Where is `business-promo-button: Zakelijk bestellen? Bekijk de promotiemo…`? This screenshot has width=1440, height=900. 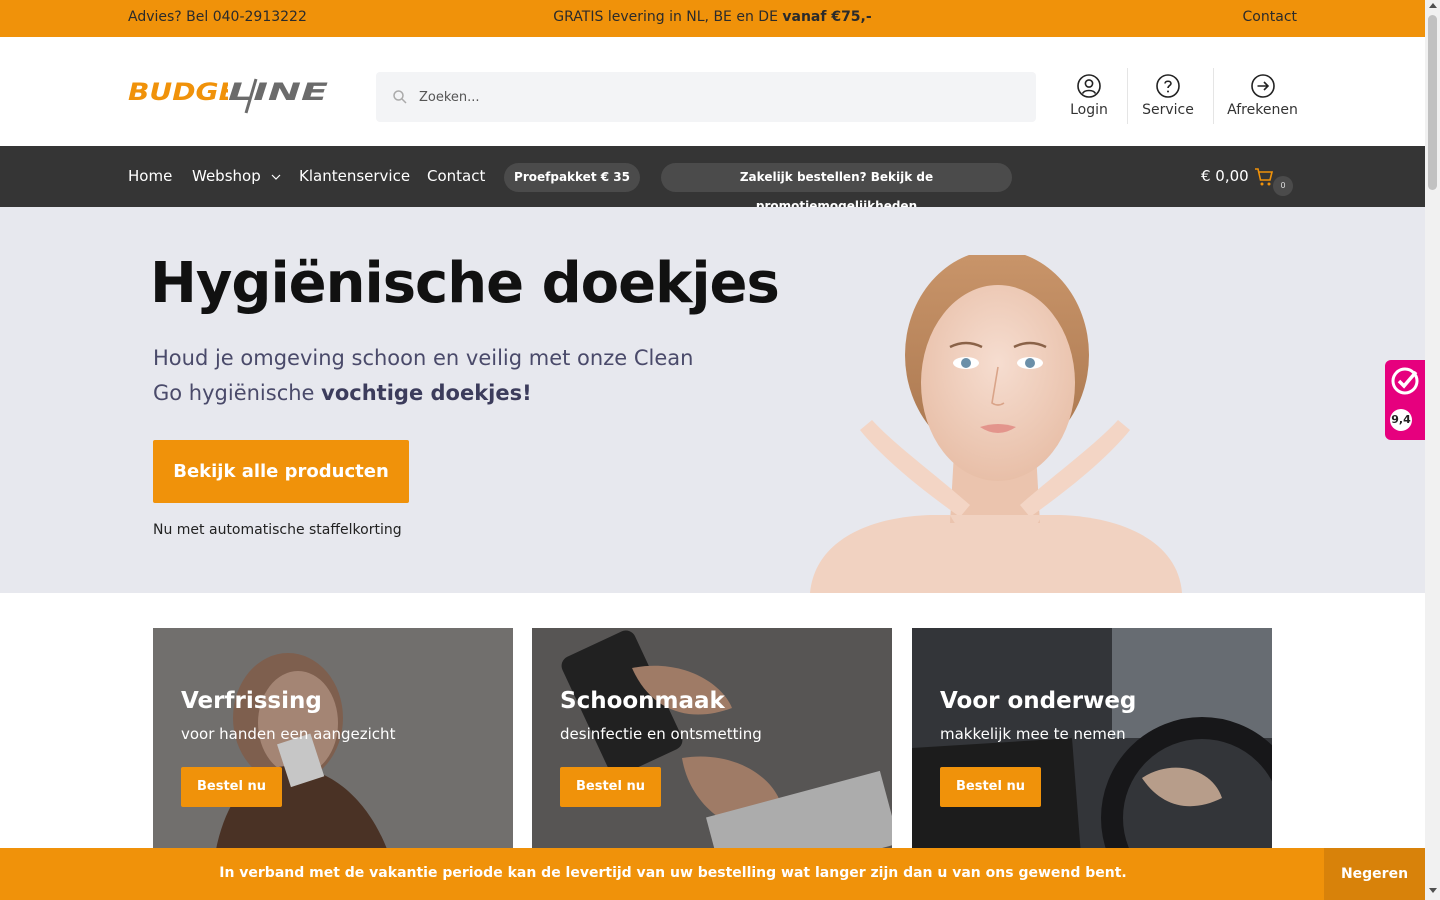 business-promo-button: Zakelijk bestellen? Bekijk de promotiemo… is located at coordinates (836, 188).